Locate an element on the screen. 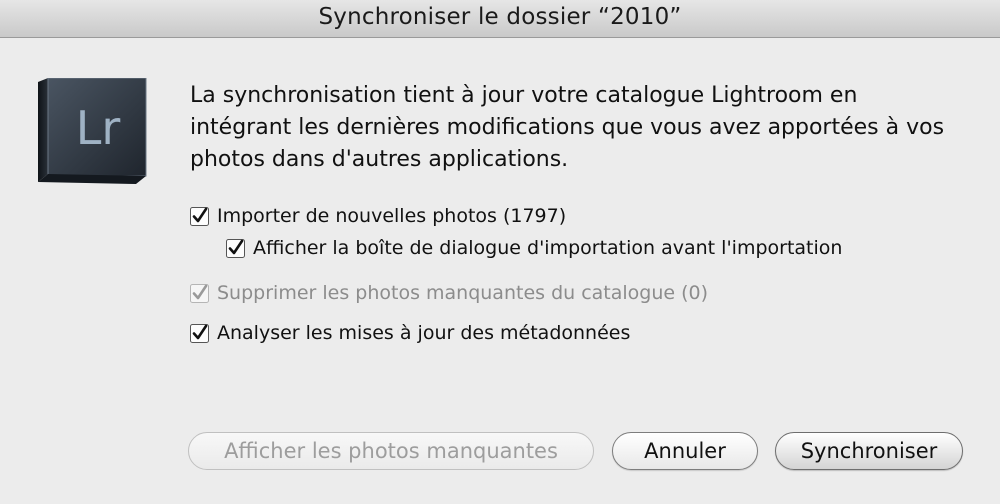  cancel-button: Annuler is located at coordinates (685, 451).